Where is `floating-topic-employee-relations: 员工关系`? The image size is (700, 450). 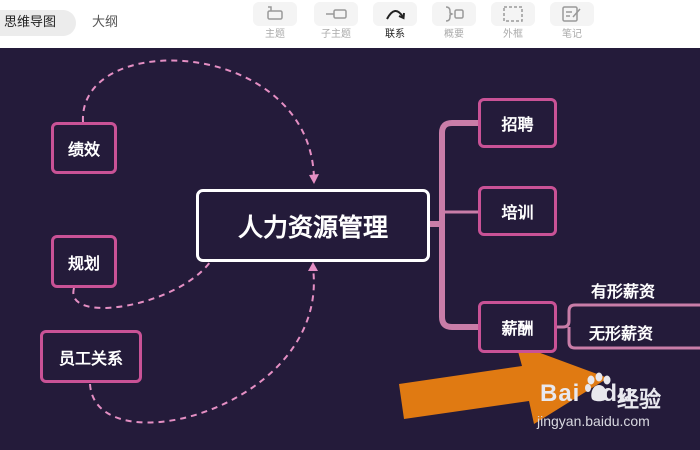
floating-topic-employee-relations: 员工关系 is located at coordinates (91, 356).